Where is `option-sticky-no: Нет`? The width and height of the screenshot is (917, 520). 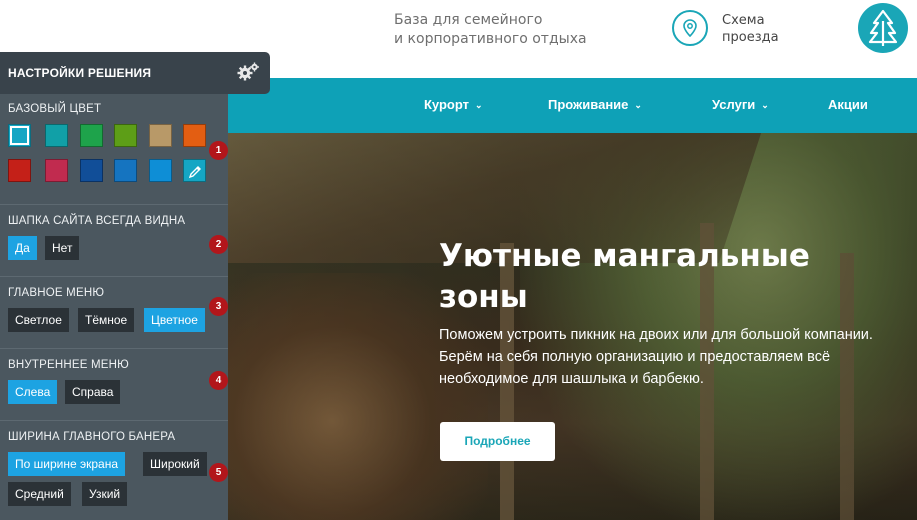 option-sticky-no: Нет is located at coordinates (62, 248).